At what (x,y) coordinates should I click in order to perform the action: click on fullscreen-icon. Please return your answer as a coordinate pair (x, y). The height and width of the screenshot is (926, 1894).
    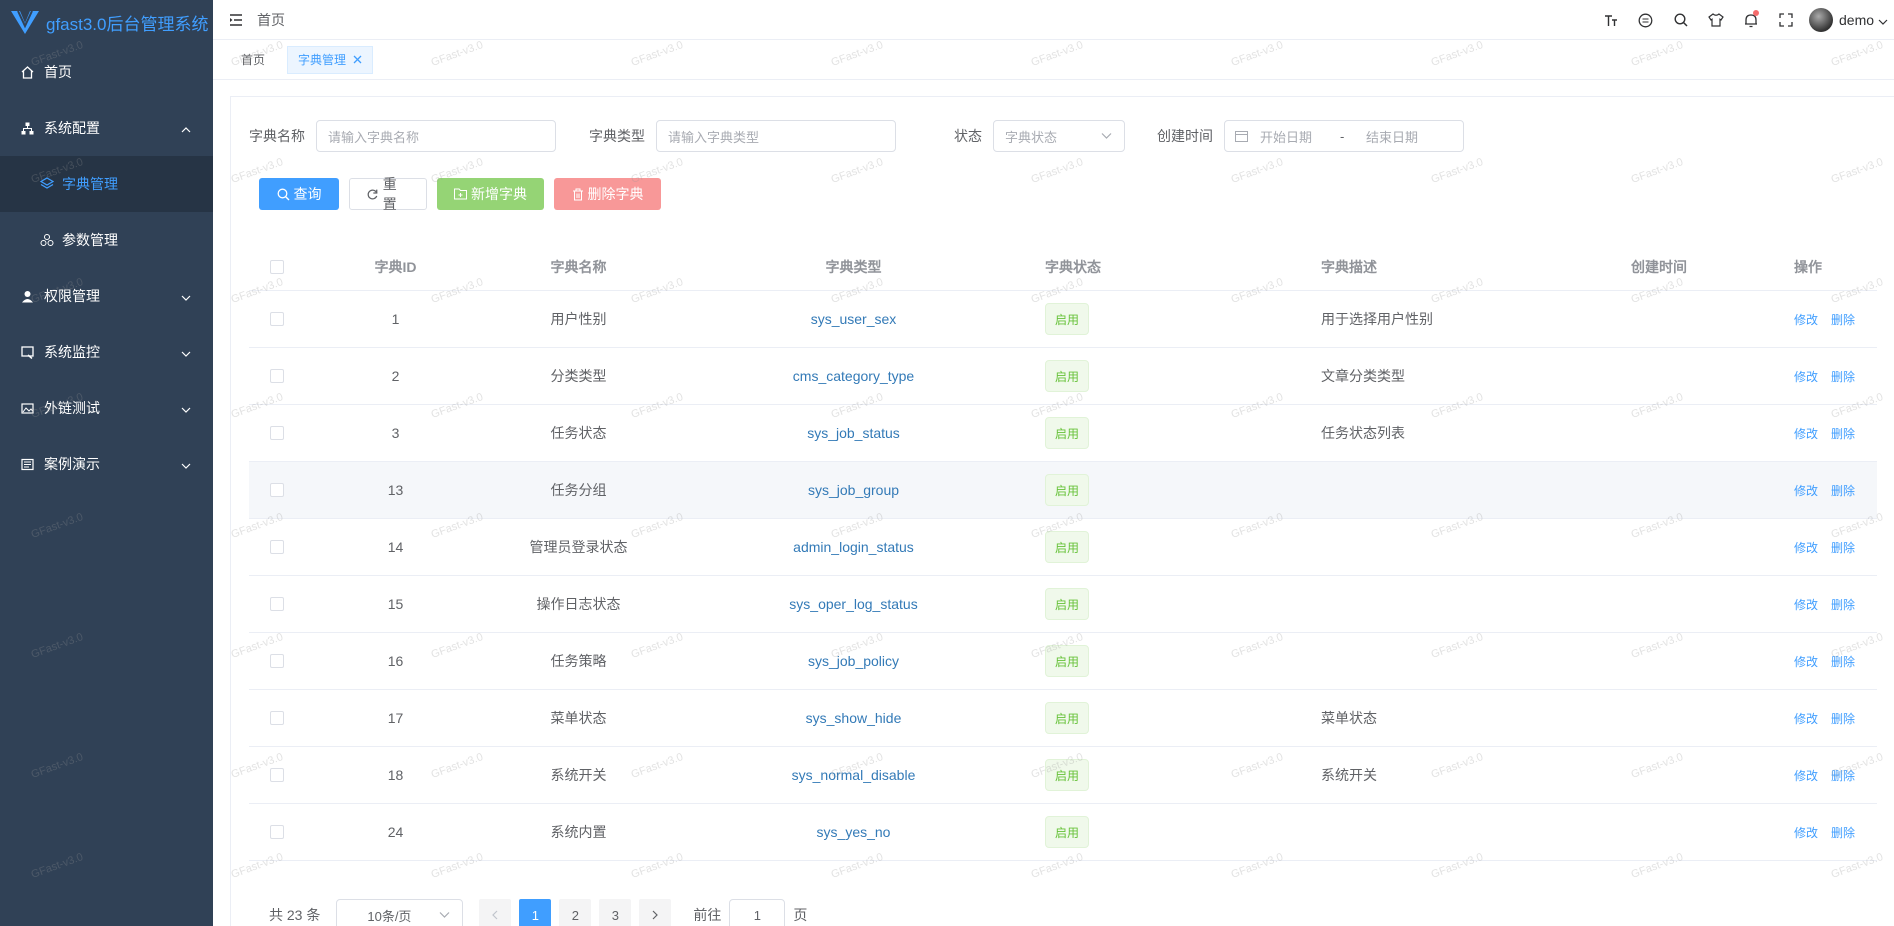
    Looking at the image, I should click on (1785, 20).